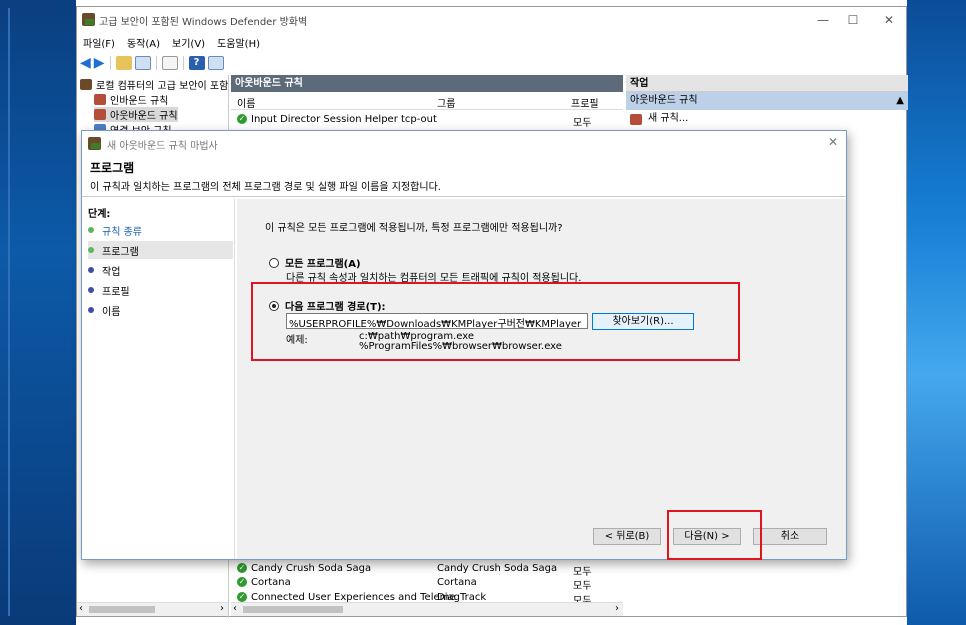  I want to click on column-name: 이름, so click(246, 102).